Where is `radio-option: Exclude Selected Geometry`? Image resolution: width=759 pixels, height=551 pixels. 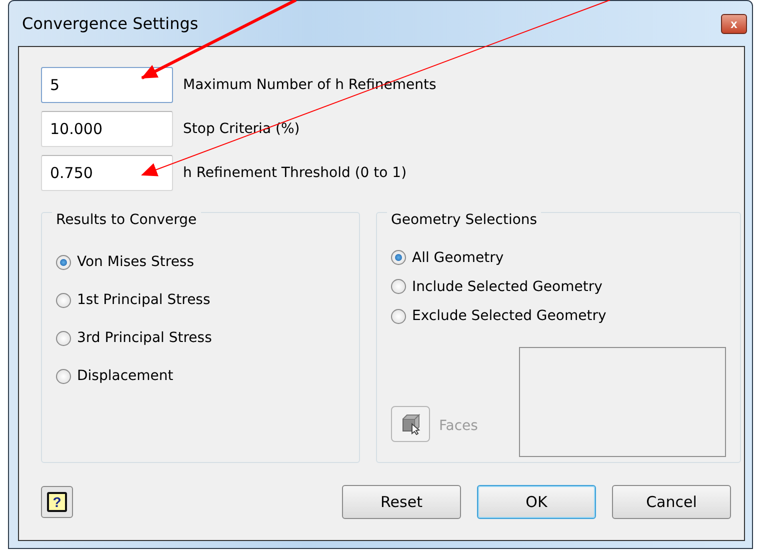
radio-option: Exclude Selected Geometry is located at coordinates (558, 316).